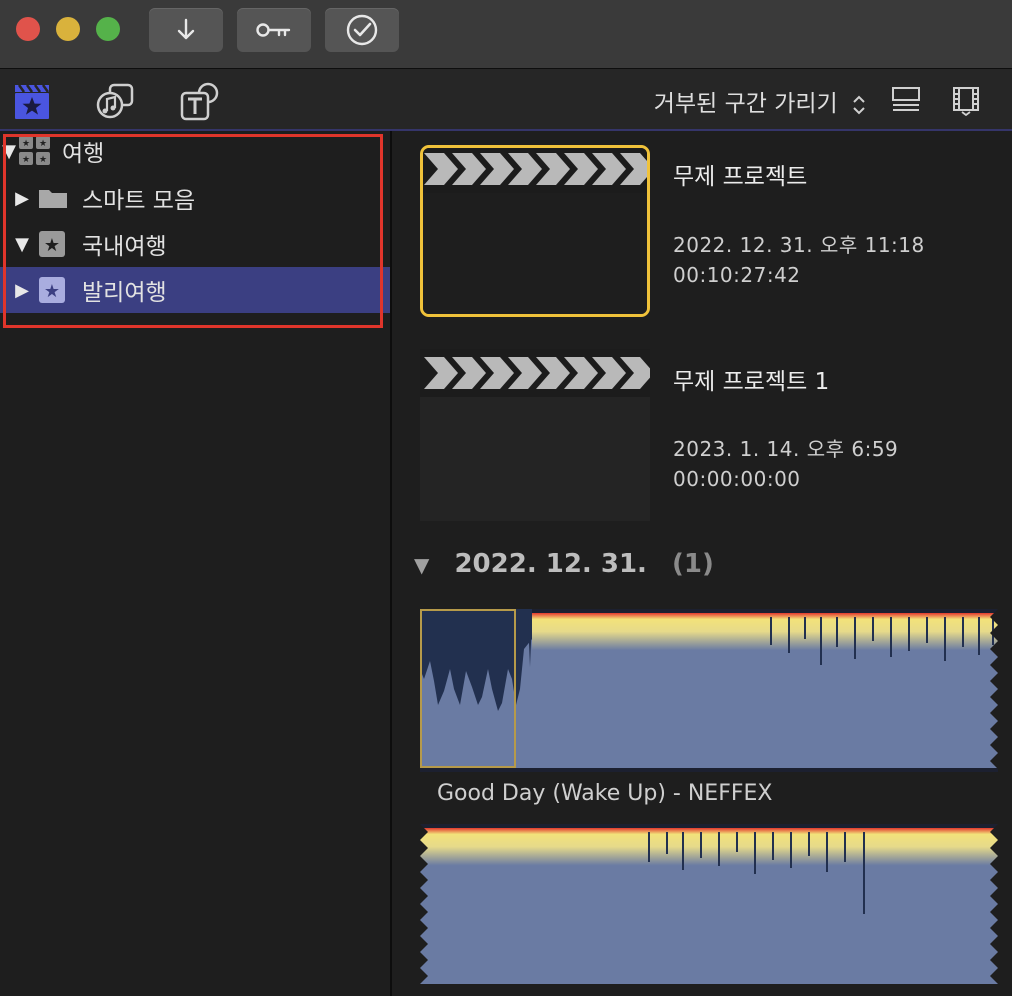 This screenshot has width=1012, height=996. I want to click on clip-appearance-button, so click(906, 102).